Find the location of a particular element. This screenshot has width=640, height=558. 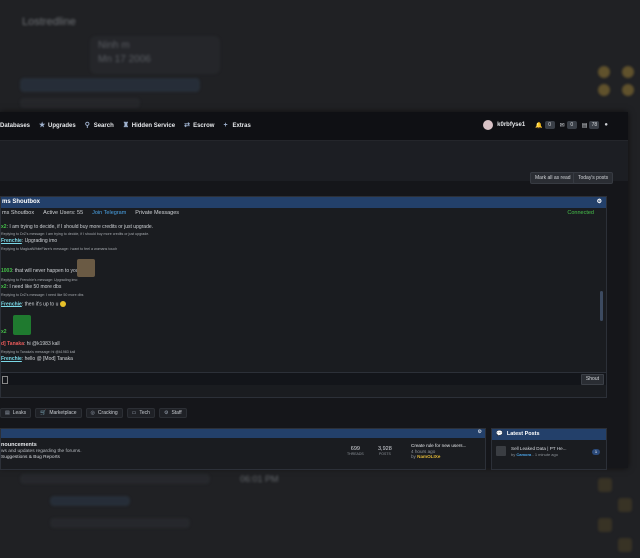

latest-post-user: Camora is located at coordinates (523, 454).